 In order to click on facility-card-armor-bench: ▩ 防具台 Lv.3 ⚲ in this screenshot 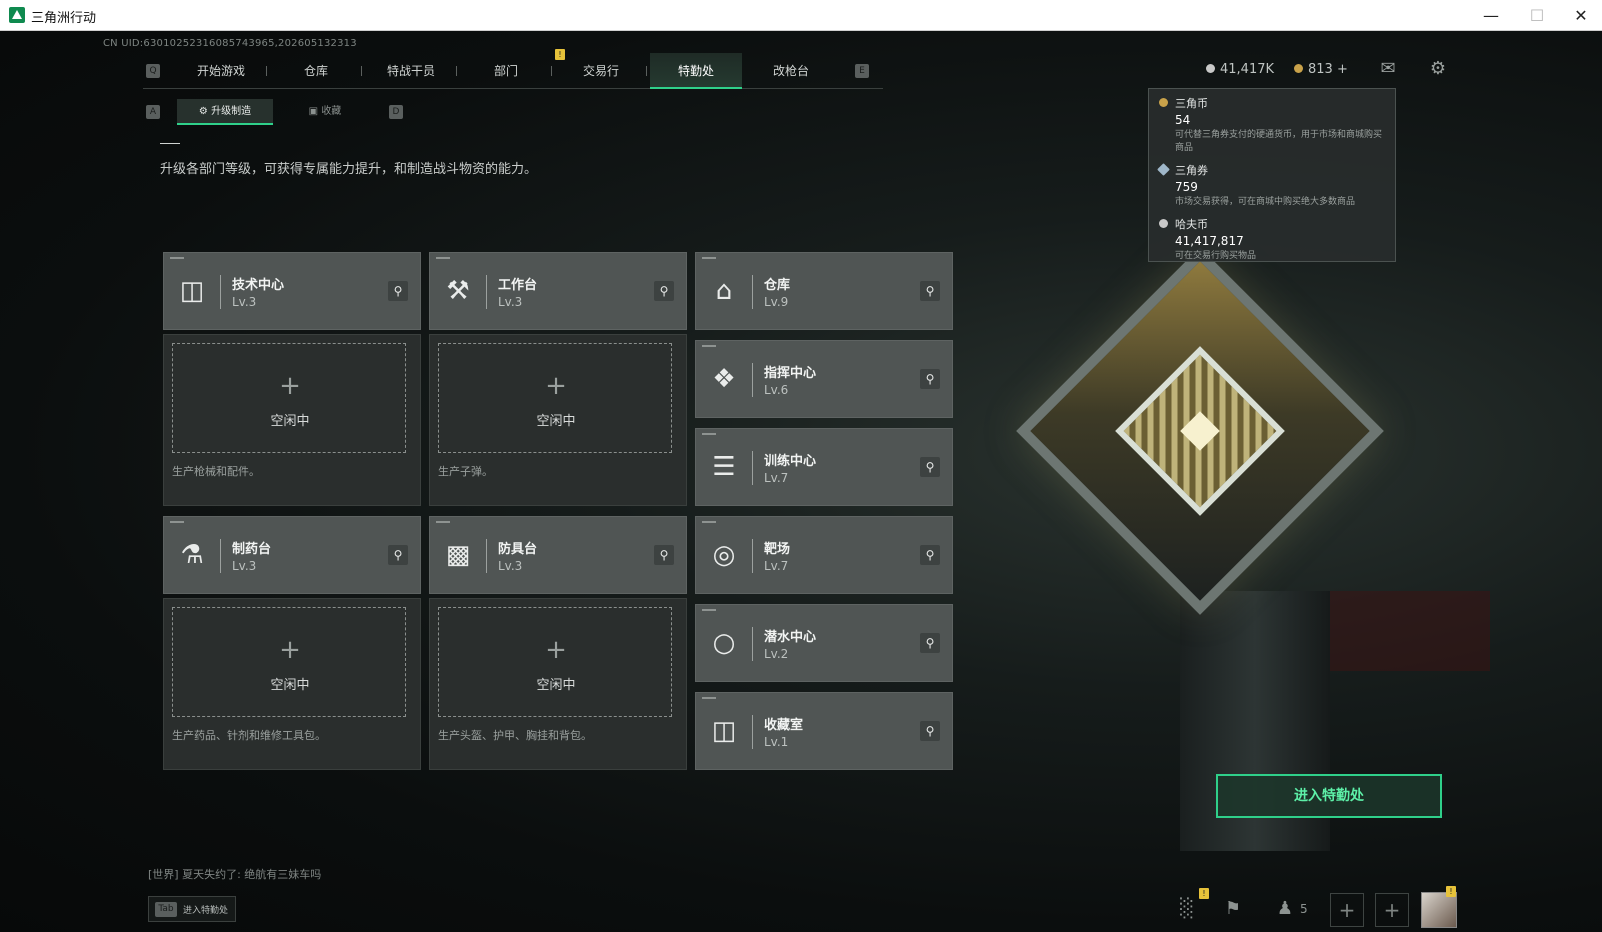, I will do `click(558, 555)`.